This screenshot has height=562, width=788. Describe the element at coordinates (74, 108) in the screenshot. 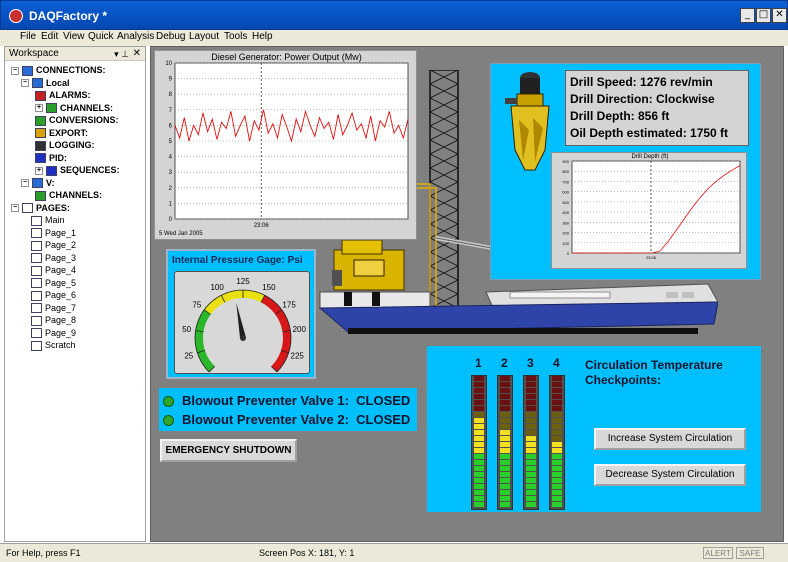

I see `tree-item: + CHANNELS:` at that location.